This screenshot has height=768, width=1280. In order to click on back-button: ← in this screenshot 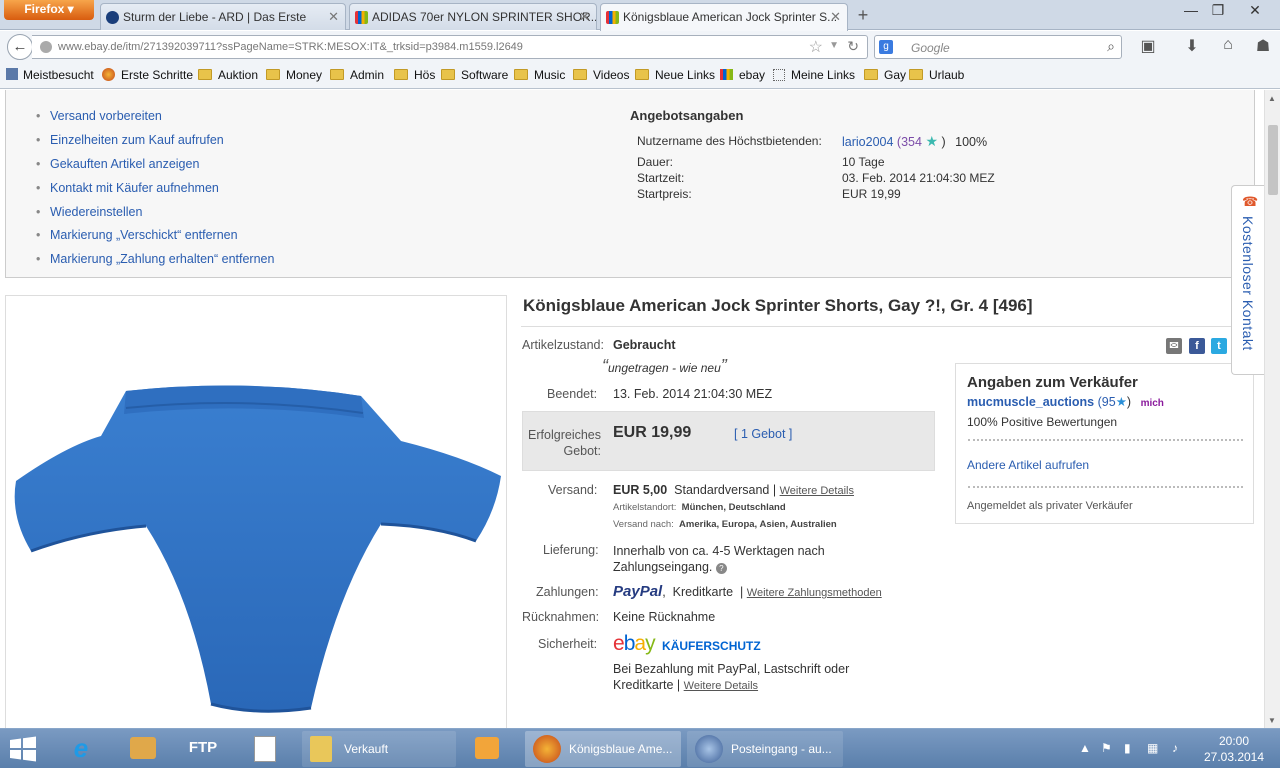, I will do `click(20, 47)`.